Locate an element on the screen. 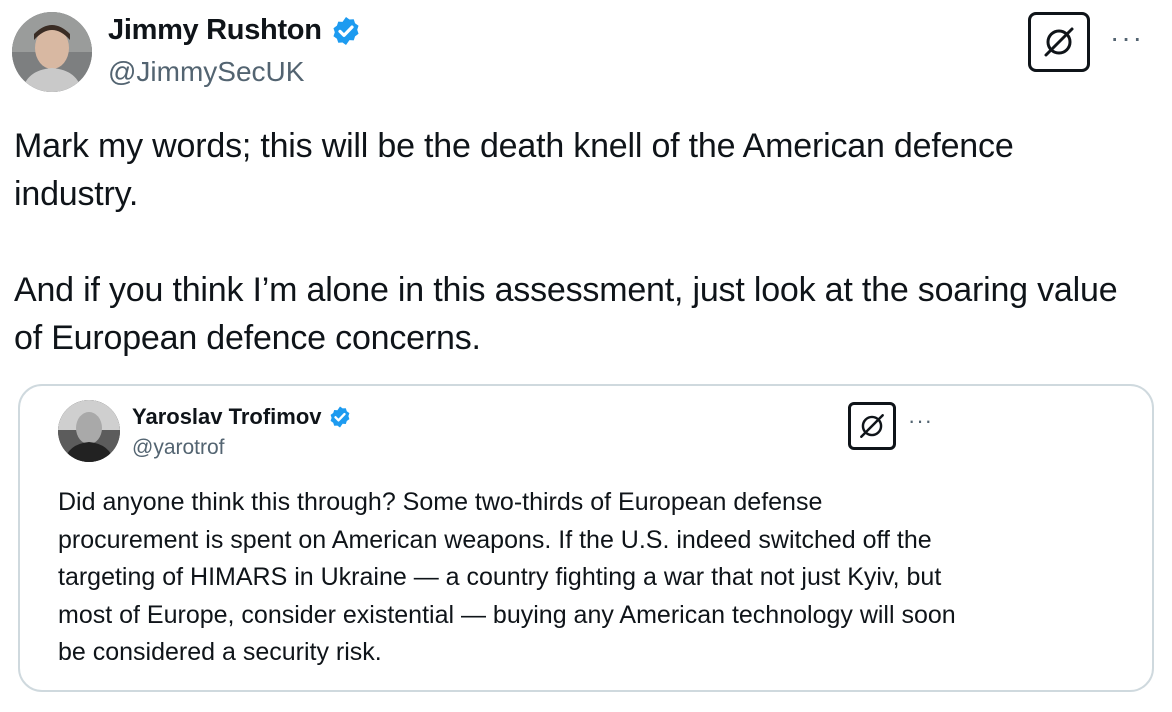 The height and width of the screenshot is (712, 1172). quoted-author-name: Yaroslav Trofimov is located at coordinates (242, 417).